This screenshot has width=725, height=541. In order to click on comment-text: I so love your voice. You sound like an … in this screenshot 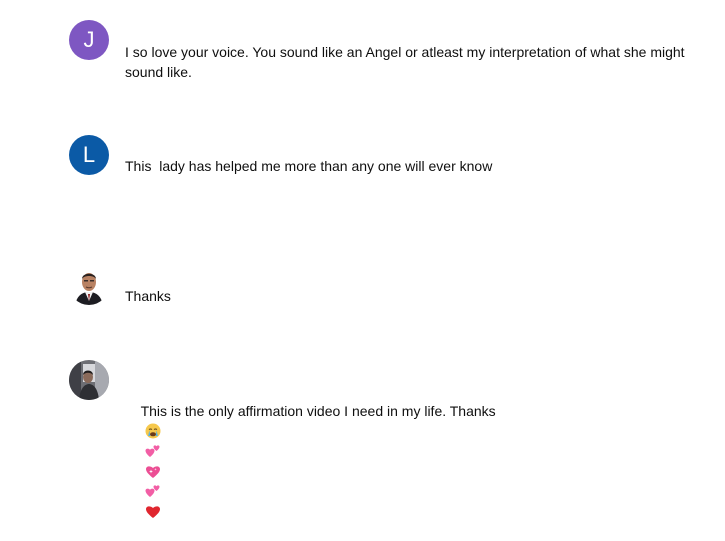, I will do `click(407, 62)`.